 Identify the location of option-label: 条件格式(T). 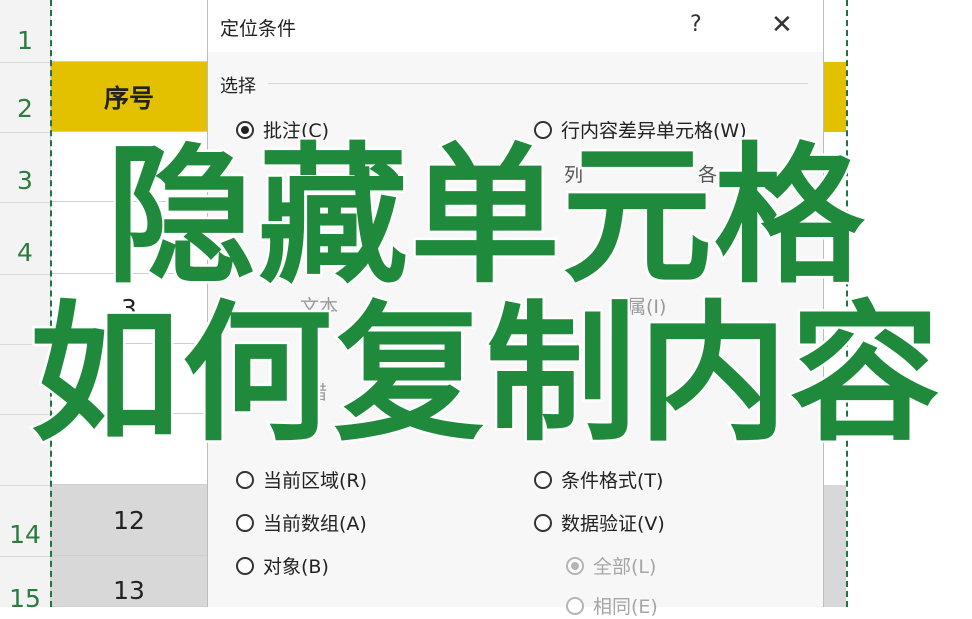
(612, 481).